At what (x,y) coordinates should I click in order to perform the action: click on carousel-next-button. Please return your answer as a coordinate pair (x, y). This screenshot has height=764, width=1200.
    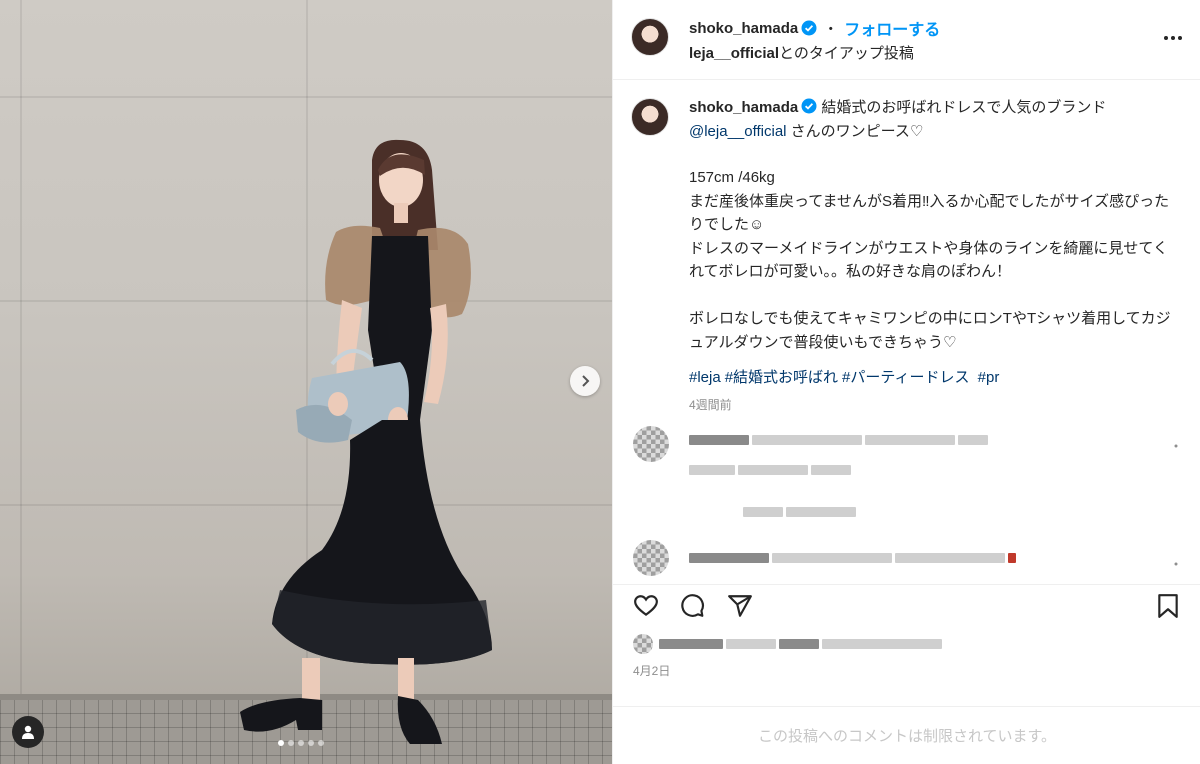
    Looking at the image, I should click on (585, 381).